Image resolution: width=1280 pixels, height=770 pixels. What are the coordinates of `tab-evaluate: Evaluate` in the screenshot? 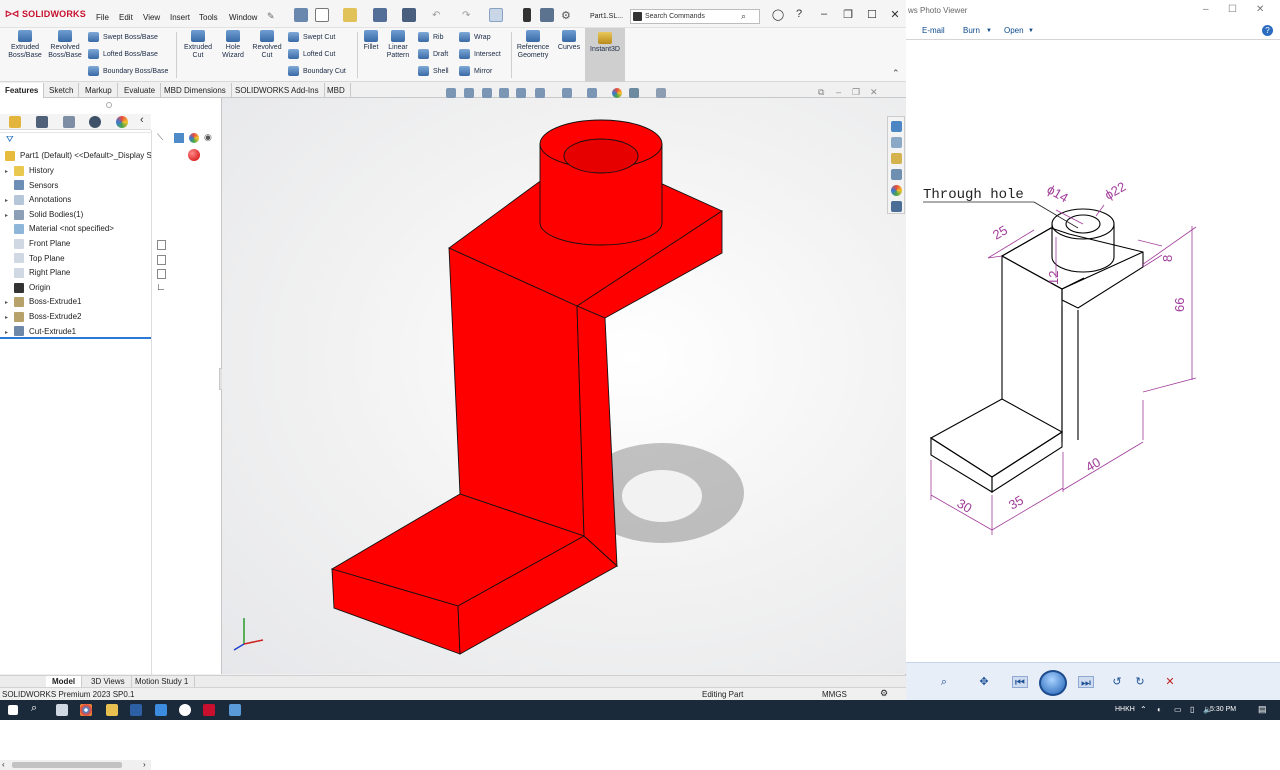 It's located at (140, 90).